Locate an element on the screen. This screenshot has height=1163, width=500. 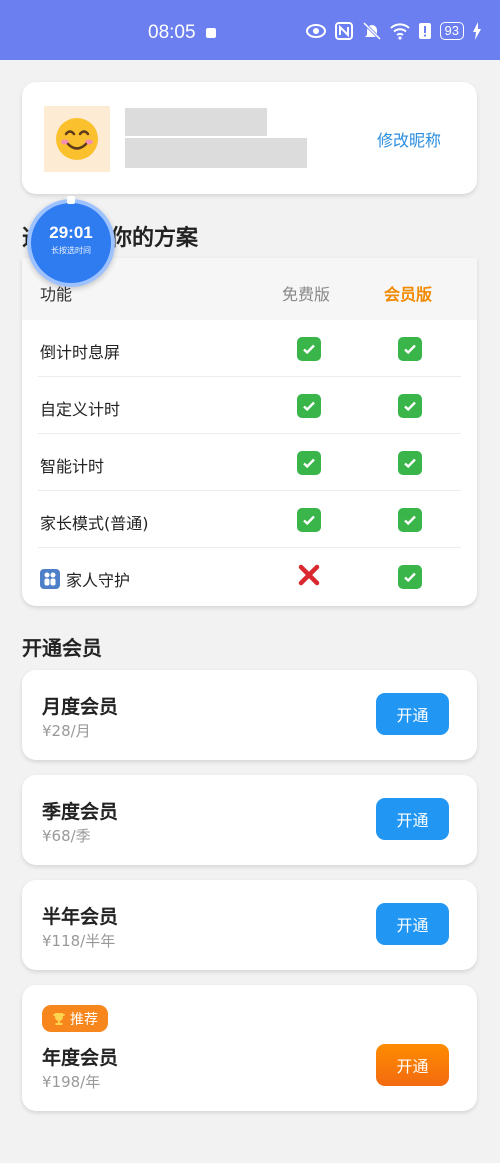
badge-label: 推荐 is located at coordinates (84, 1019).